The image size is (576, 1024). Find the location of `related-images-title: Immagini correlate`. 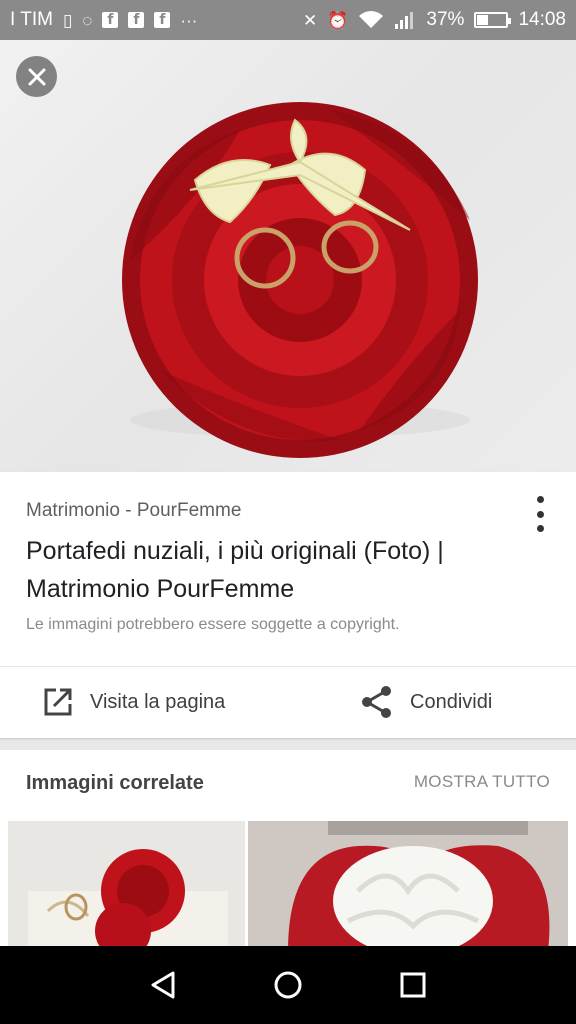

related-images-title: Immagini correlate is located at coordinates (115, 783).